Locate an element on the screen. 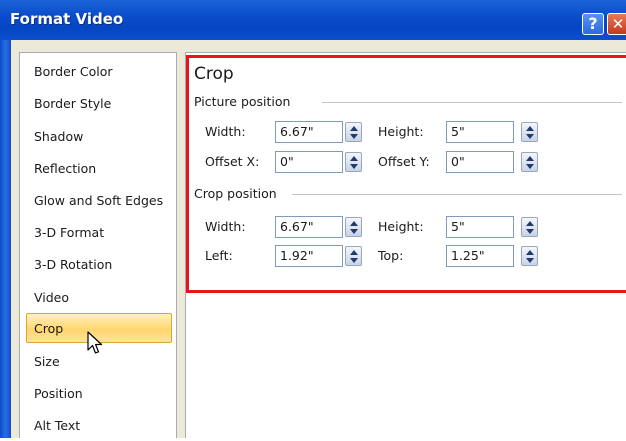 This screenshot has height=441, width=626. offset-y-spinner is located at coordinates (529, 162).